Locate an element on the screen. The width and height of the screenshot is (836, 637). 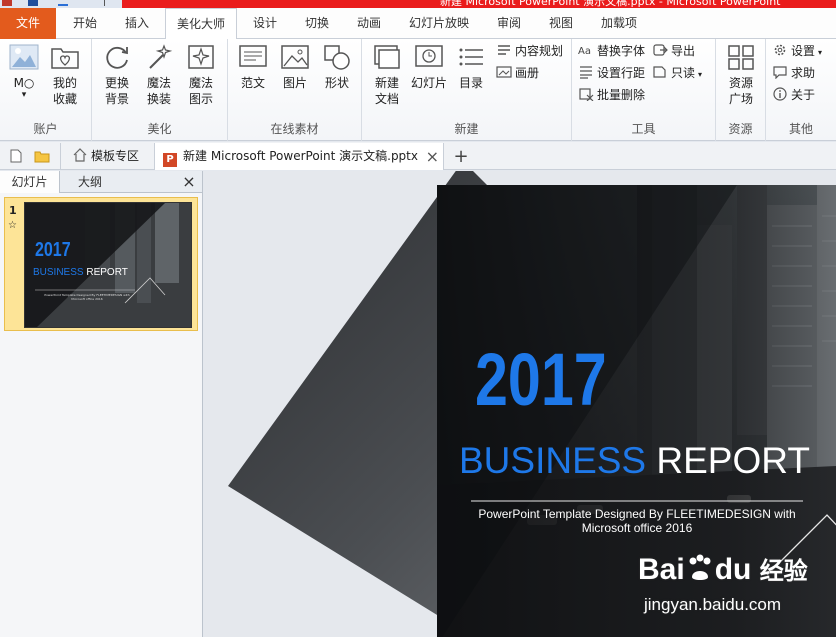
grid-icon is located at coordinates (741, 57).